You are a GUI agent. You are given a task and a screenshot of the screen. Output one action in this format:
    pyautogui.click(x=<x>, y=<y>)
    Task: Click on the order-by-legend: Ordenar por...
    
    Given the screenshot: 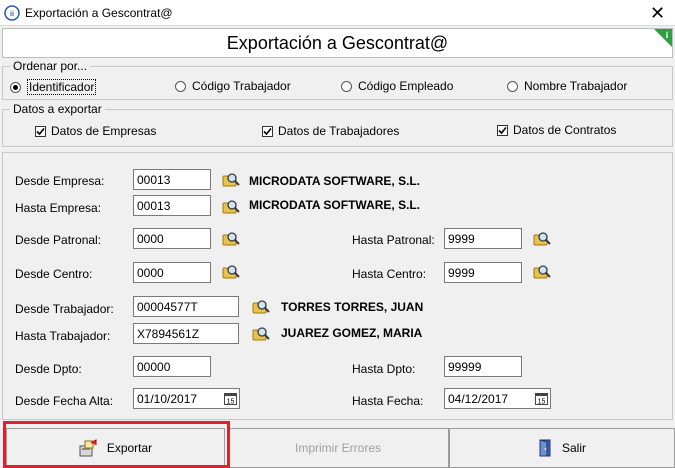 What is the action you would take?
    pyautogui.click(x=50, y=66)
    